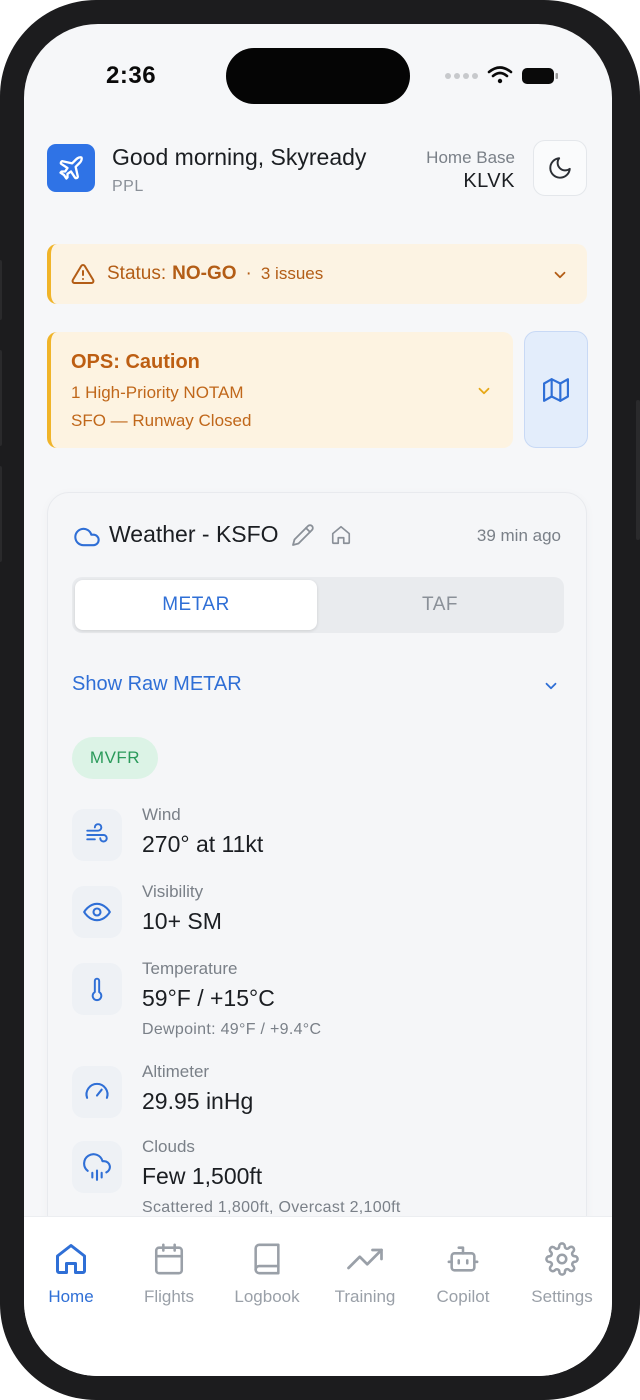  I want to click on dewpoint-value: Dewpoint: 49°F / +9.4°C, so click(232, 1029).